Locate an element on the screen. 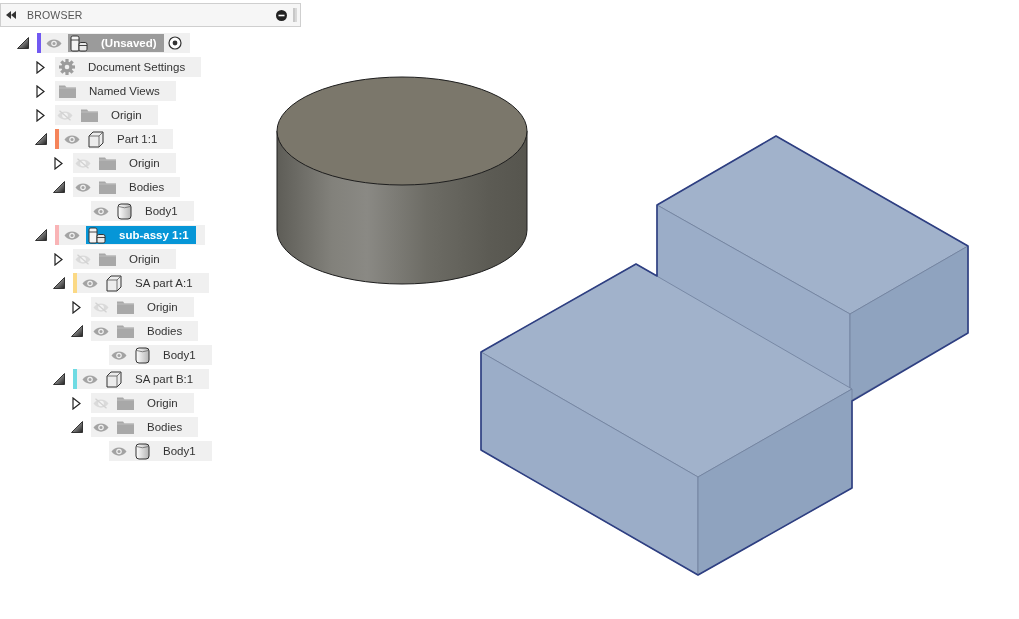  tree-item: Document Settings is located at coordinates (128, 67).